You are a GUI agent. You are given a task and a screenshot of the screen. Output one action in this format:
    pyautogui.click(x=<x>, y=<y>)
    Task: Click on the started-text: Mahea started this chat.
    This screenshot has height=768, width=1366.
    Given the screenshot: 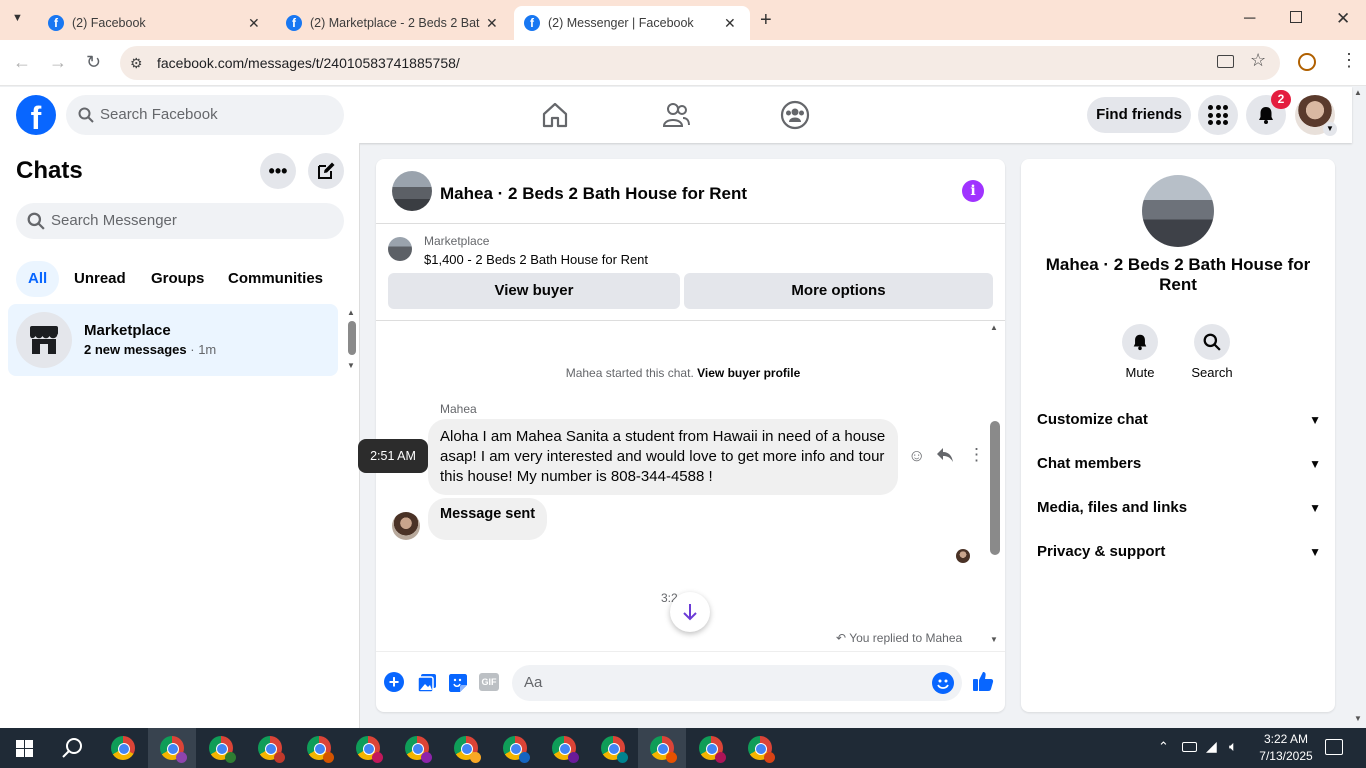 What is the action you would take?
    pyautogui.click(x=629, y=373)
    